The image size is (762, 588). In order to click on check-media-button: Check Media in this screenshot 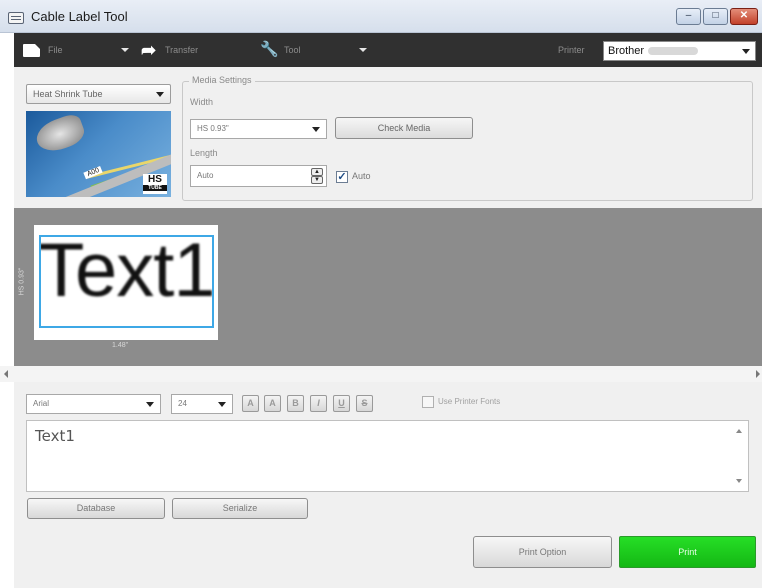, I will do `click(404, 128)`.